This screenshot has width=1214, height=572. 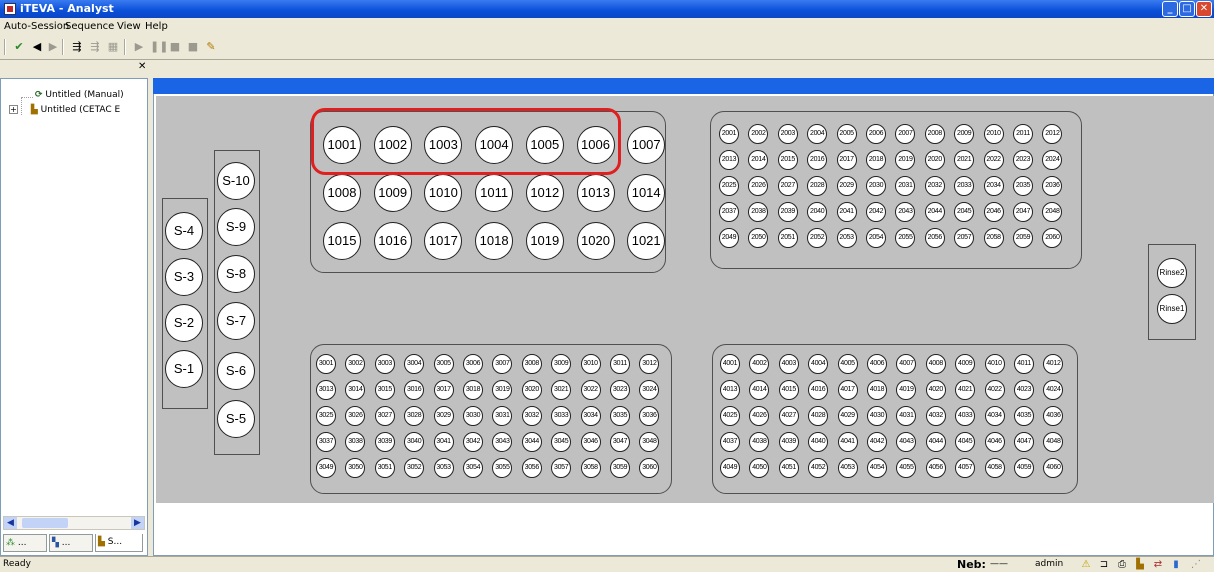 What do you see at coordinates (620, 390) in the screenshot?
I see `sample-vial: 3023` at bounding box center [620, 390].